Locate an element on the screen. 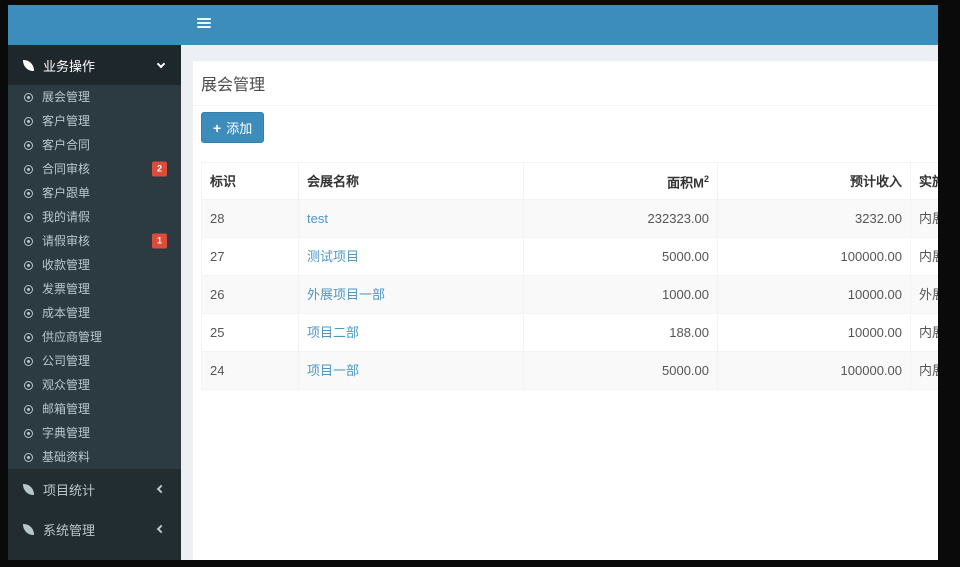  sidebar-item-label: 公司管理 is located at coordinates (66, 361).